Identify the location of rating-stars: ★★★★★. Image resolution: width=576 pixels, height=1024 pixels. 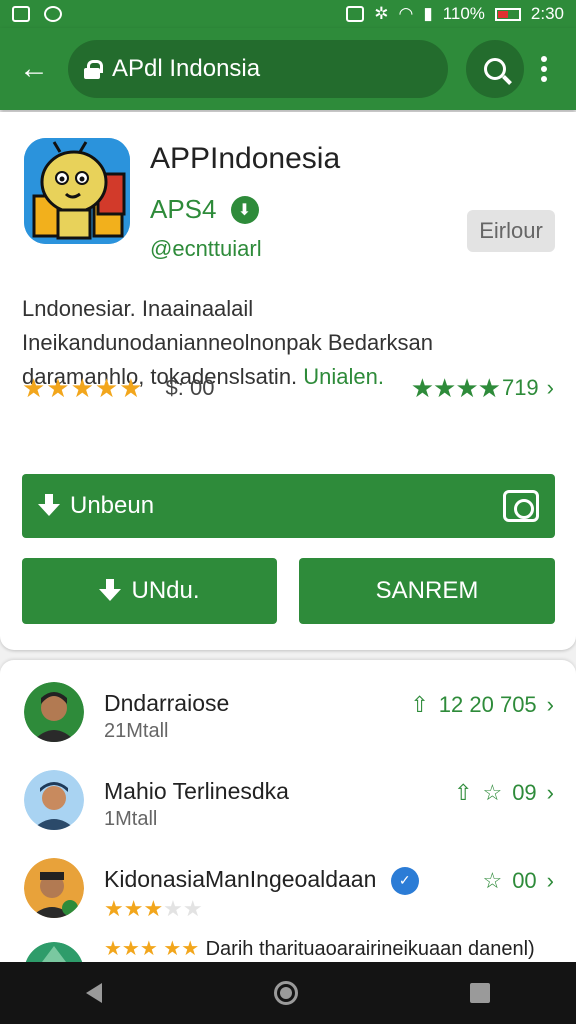
(83, 387).